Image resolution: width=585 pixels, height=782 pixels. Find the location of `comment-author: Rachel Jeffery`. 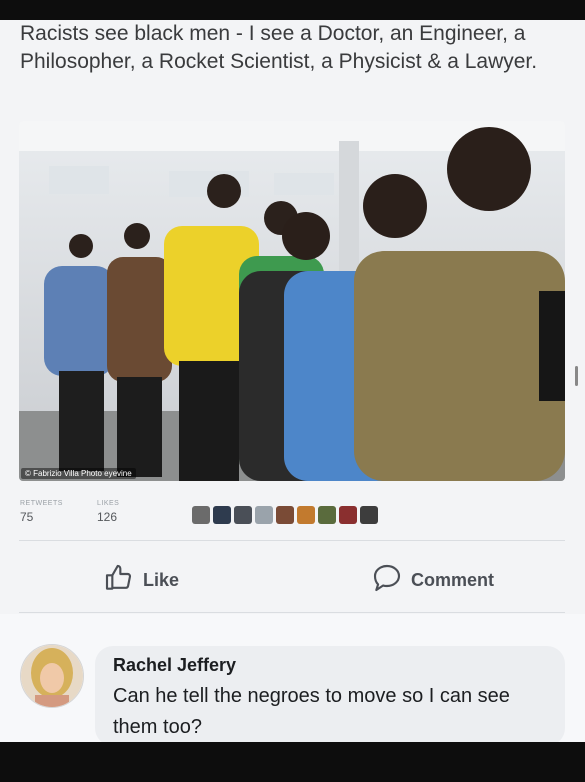

comment-author: Rachel Jeffery is located at coordinates (174, 665).